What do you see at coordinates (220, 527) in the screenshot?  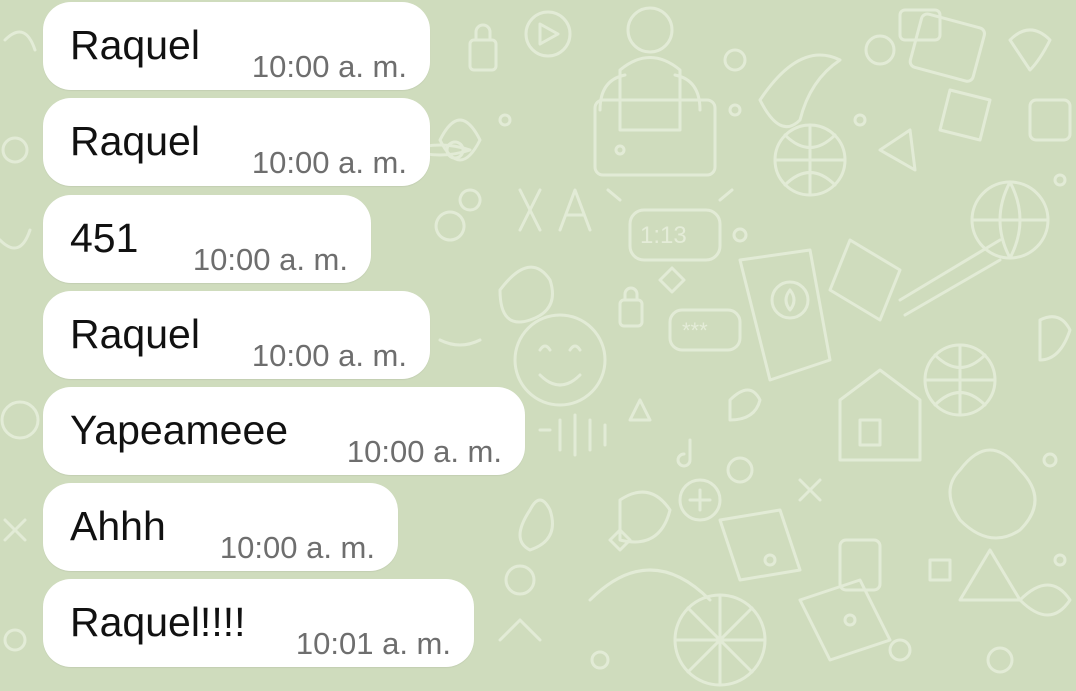 I see `message-bubble: Ahhh 10:00 a. m.` at bounding box center [220, 527].